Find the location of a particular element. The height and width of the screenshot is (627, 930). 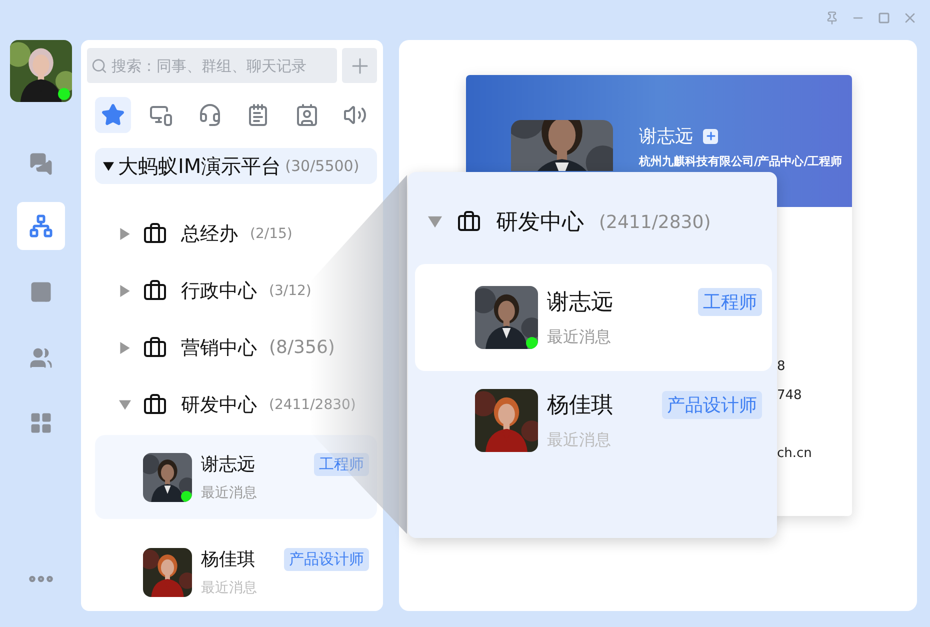

role-tag: 工程师 is located at coordinates (730, 302).